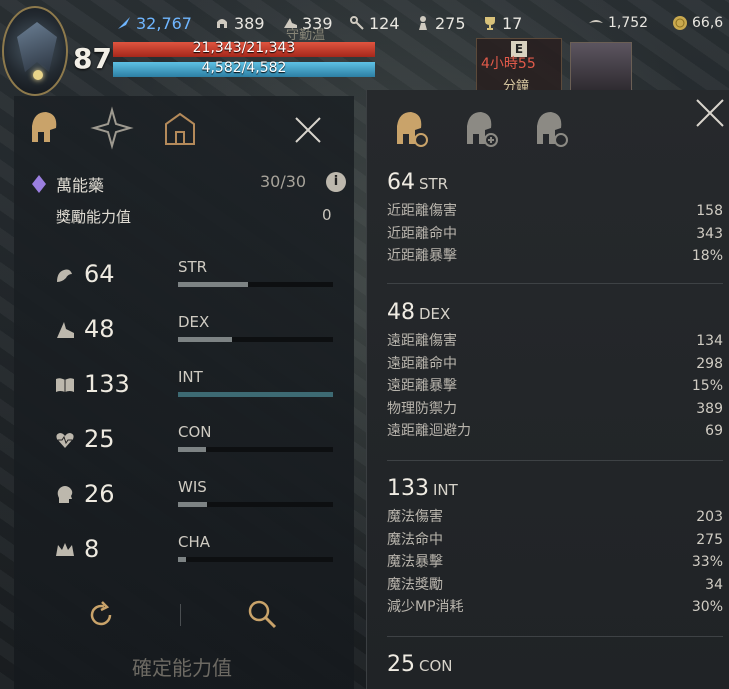  I want to click on refresh-icon, so click(101, 613).